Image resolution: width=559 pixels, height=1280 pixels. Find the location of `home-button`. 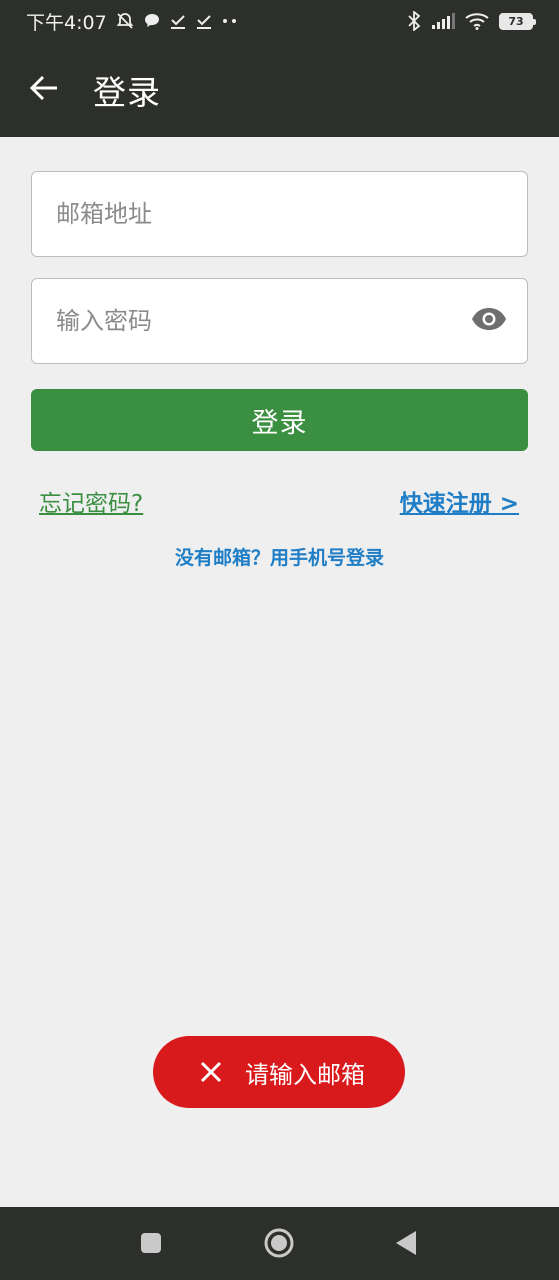

home-button is located at coordinates (279, 1245).